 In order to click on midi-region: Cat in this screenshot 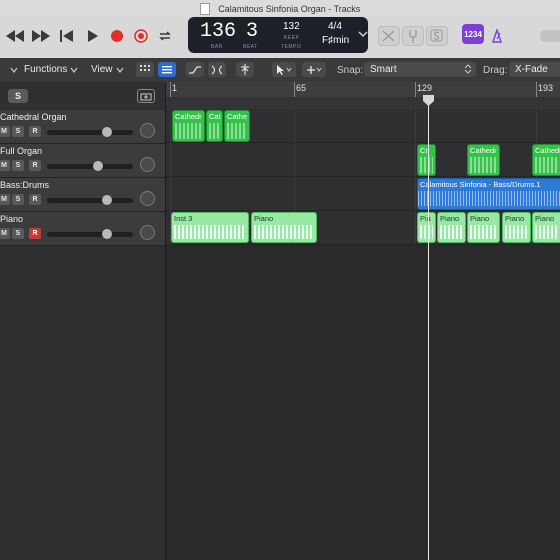, I will do `click(214, 126)`.